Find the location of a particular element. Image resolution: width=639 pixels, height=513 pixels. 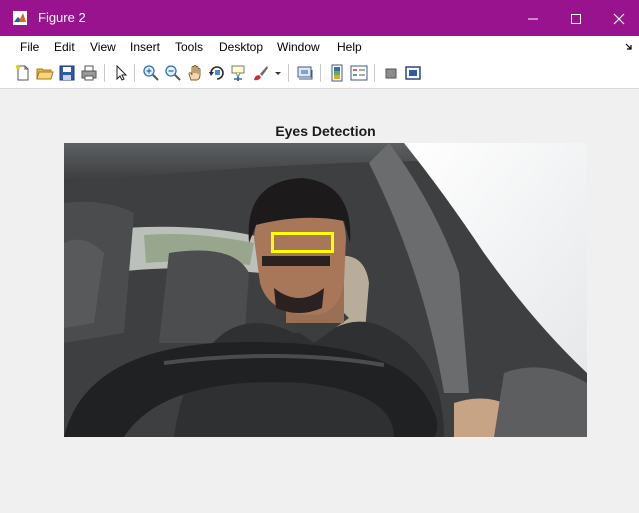

minimize-button is located at coordinates (533, 18).